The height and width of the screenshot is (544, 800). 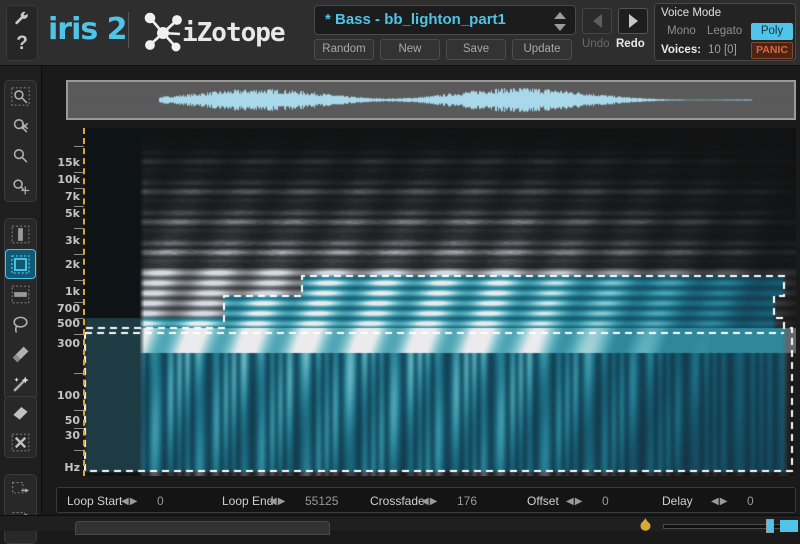 I want to click on selection-move-icon, so click(x=20, y=490).